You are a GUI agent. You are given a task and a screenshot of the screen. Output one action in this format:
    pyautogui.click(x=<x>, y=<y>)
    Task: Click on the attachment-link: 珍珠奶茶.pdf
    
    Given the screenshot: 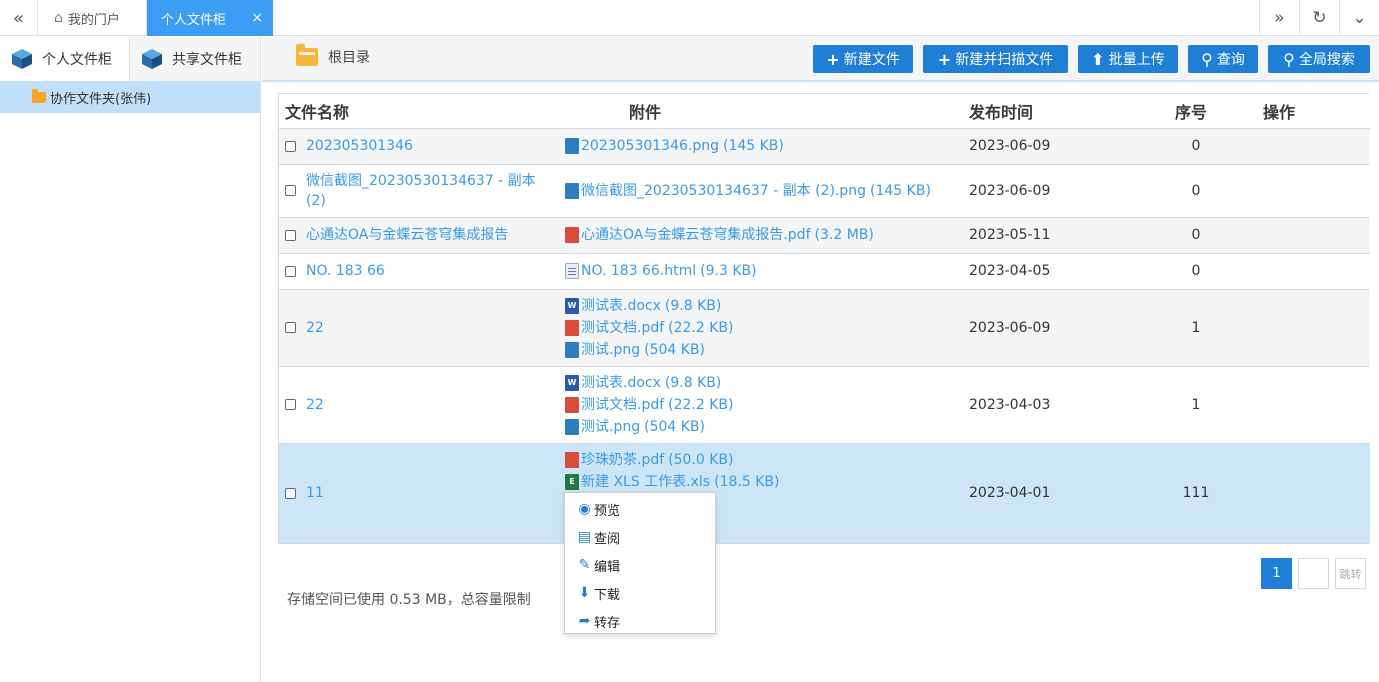 What is the action you would take?
    pyautogui.click(x=622, y=460)
    